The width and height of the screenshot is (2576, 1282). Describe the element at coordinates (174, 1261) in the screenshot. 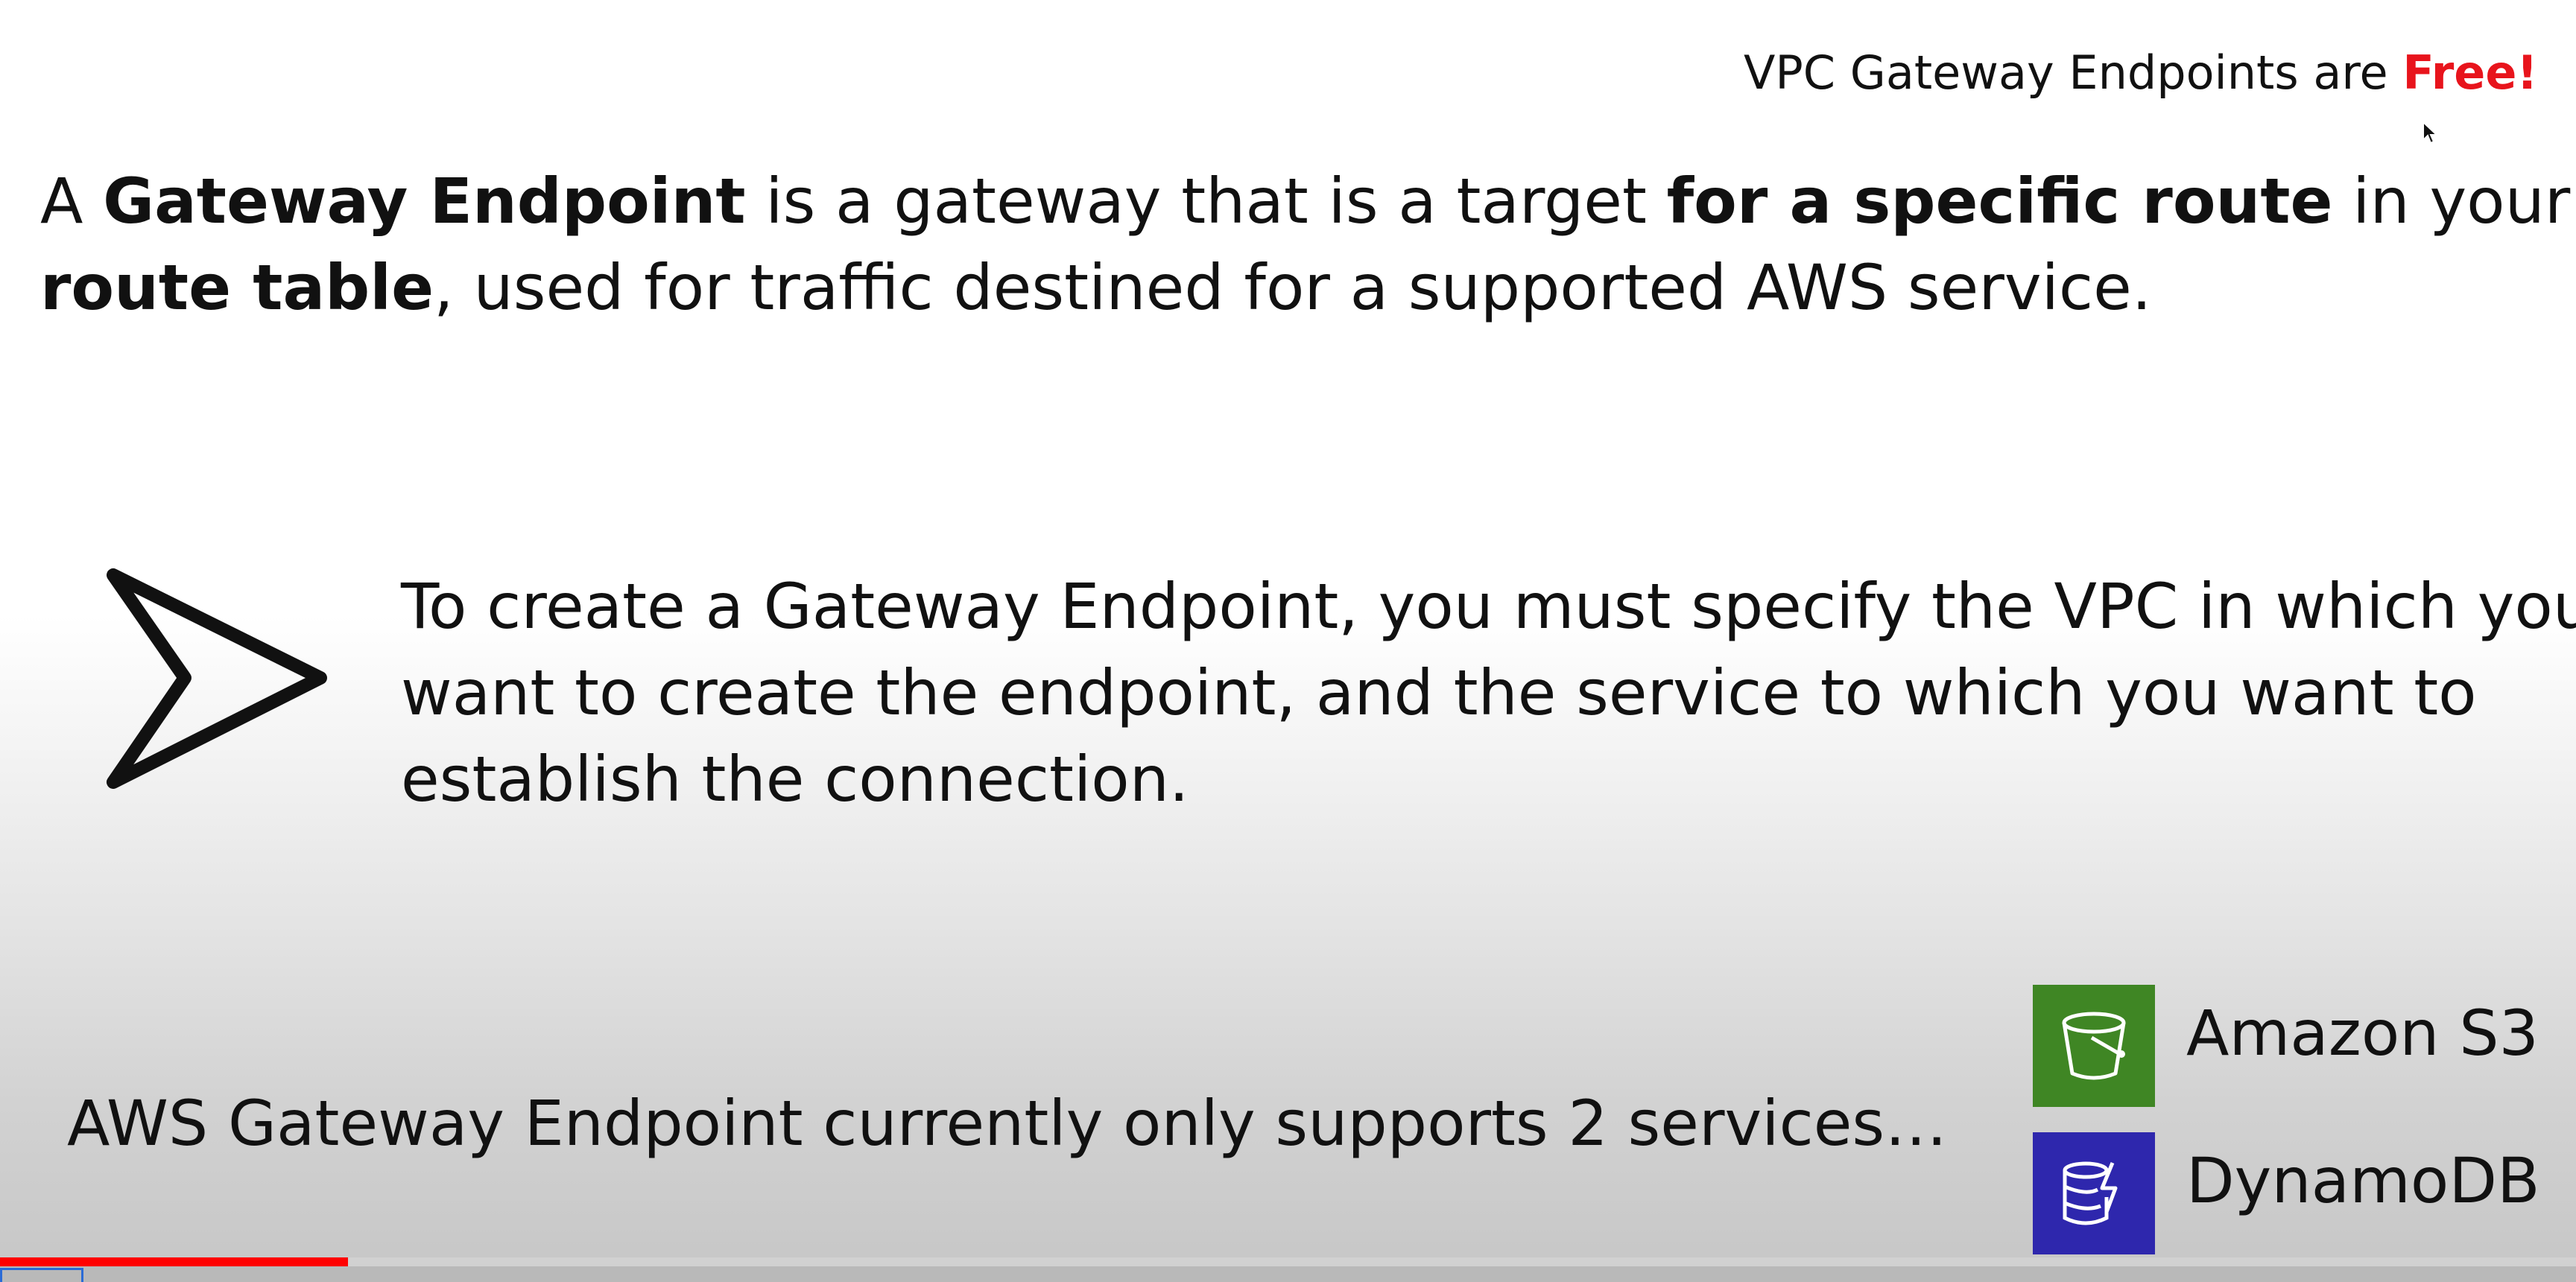

I see `video-progress-fill` at that location.